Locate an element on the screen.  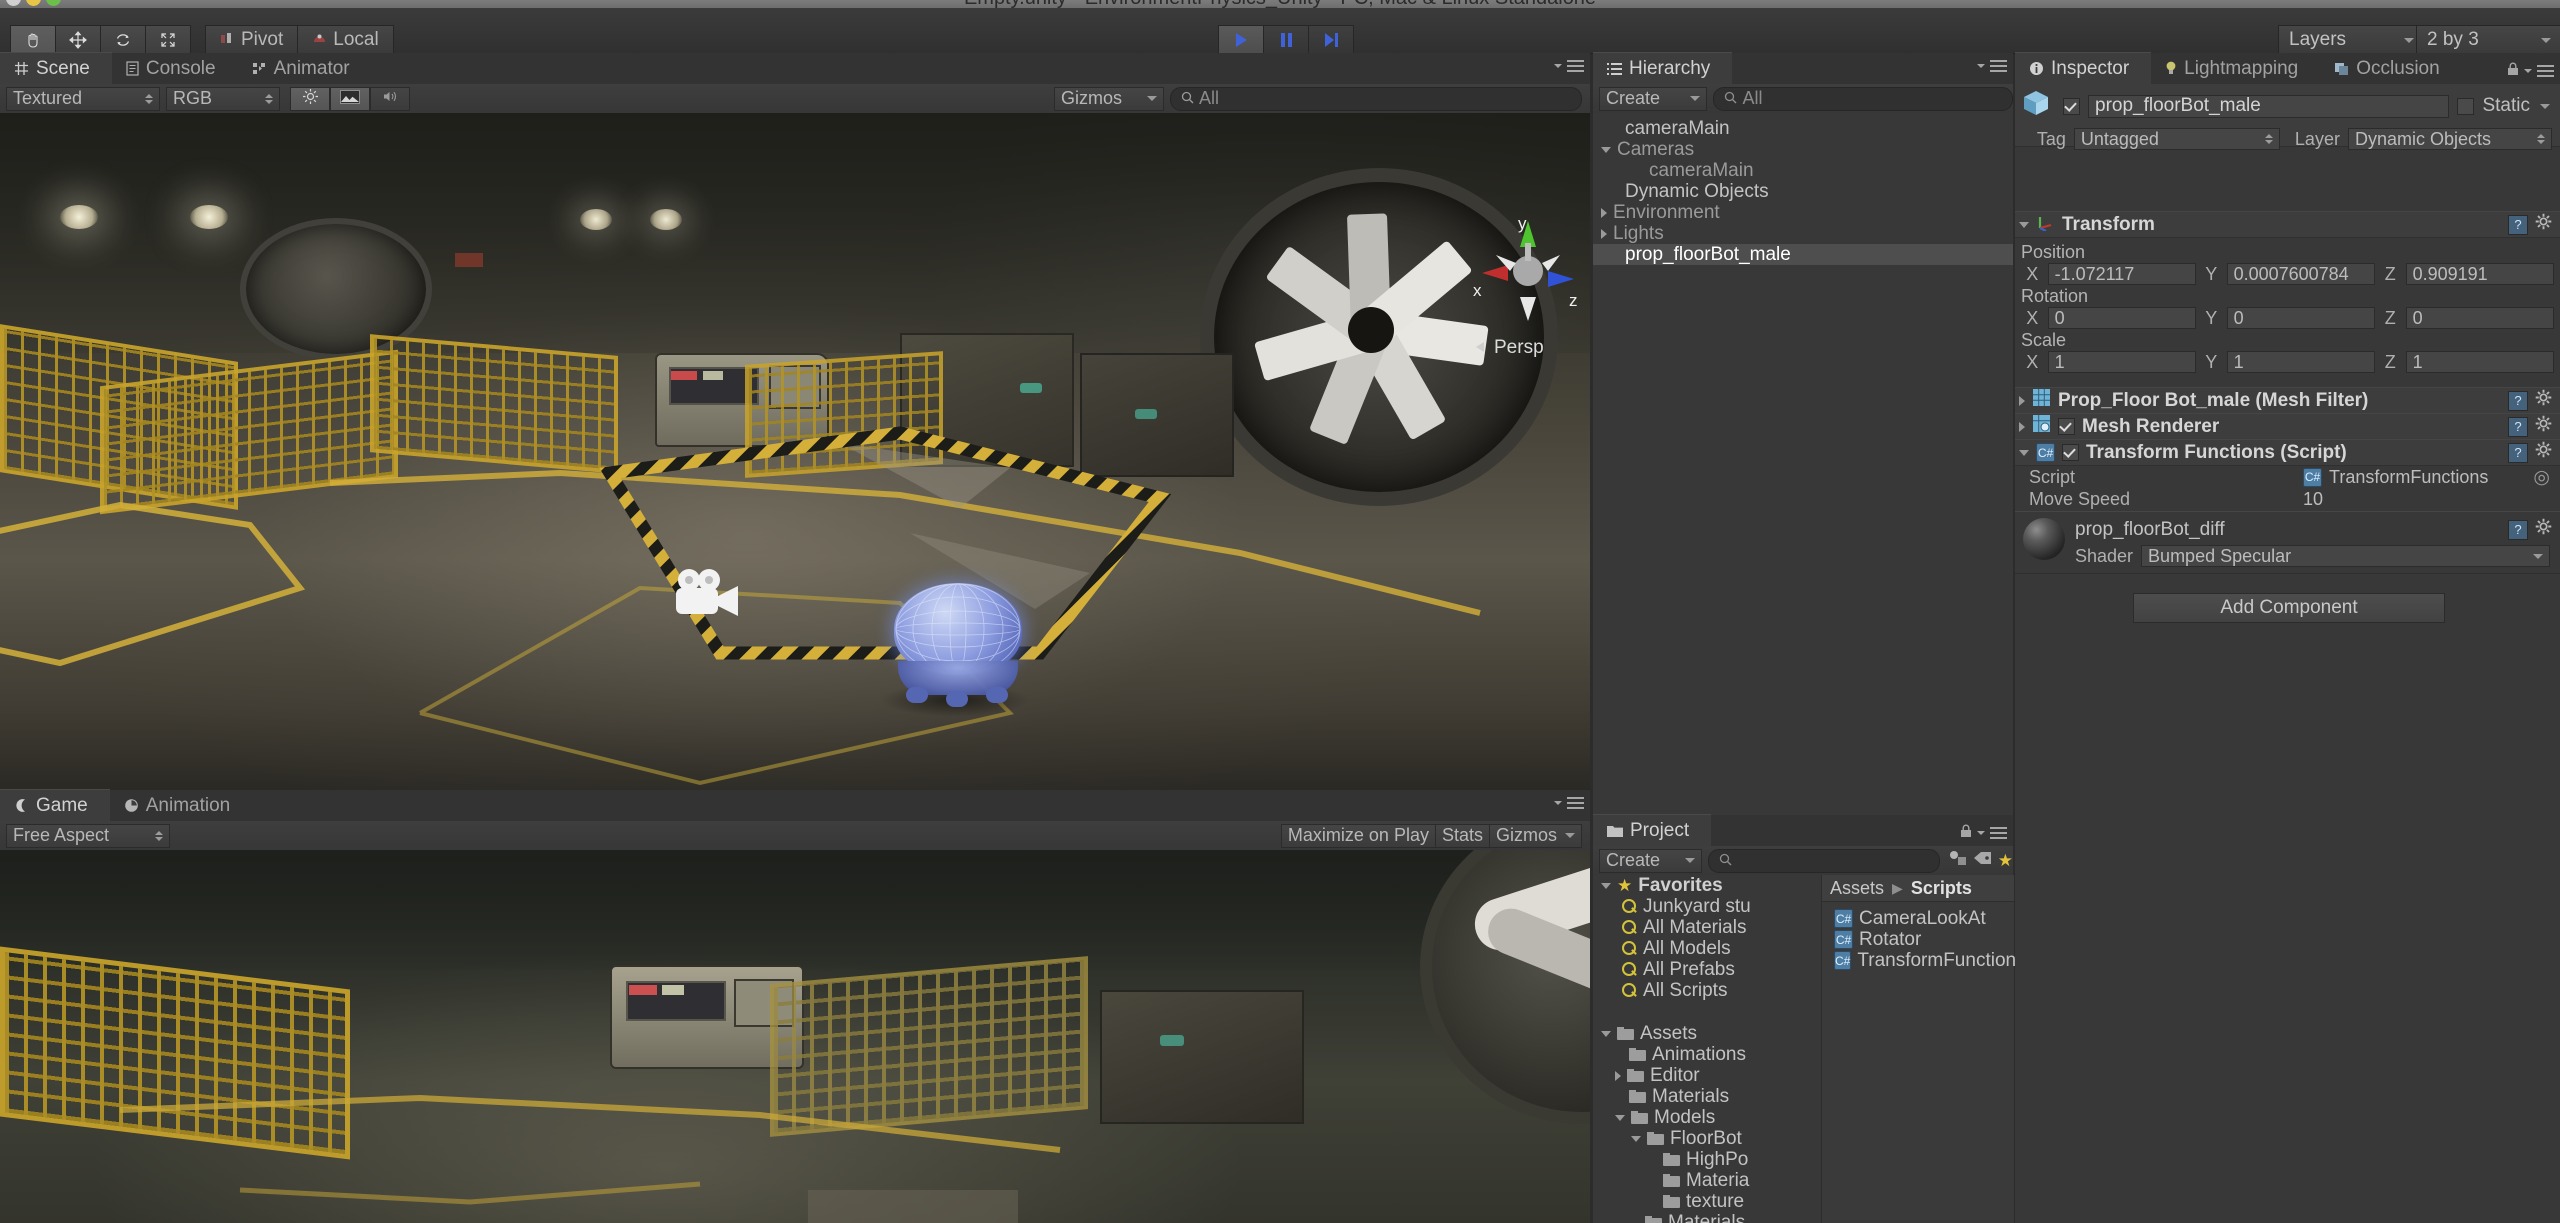
game-gizmos-dropdown: Gizmos is located at coordinates (1535, 835).